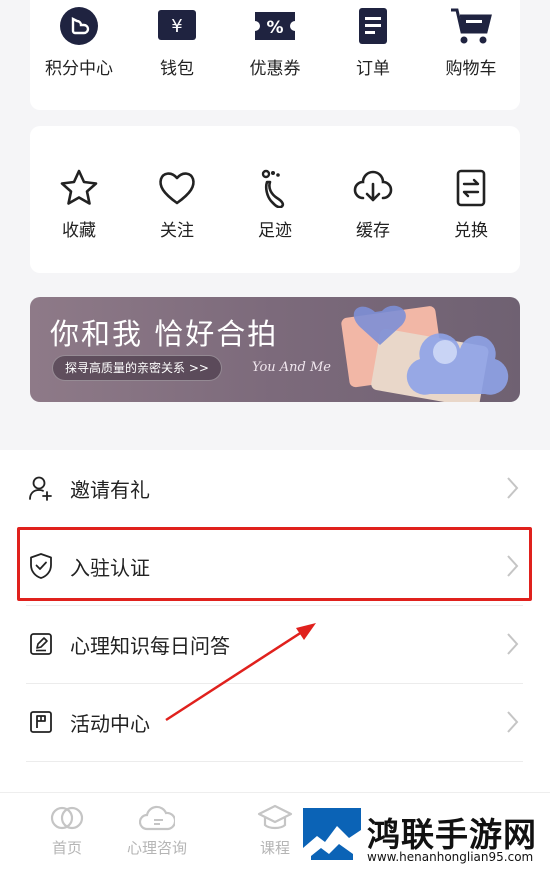 This screenshot has width=550, height=869. Describe the element at coordinates (137, 368) in the screenshot. I see `banner-explore-button: 探寻高质量的亲密关系 >>` at that location.